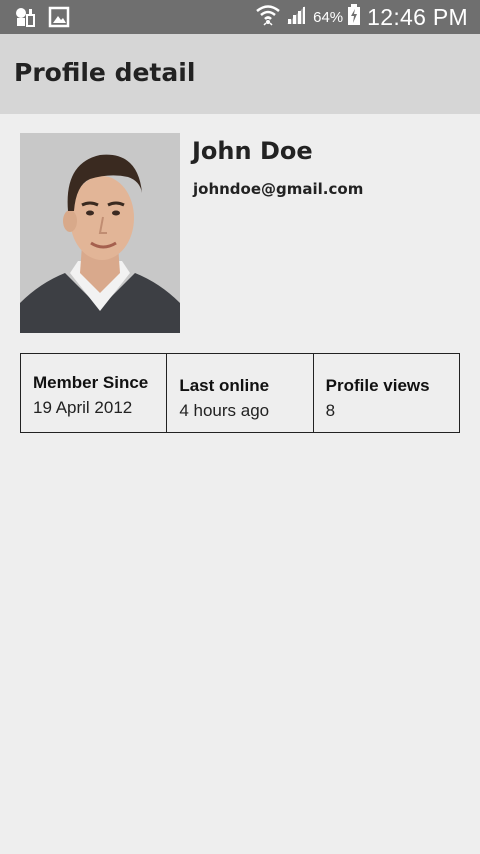  I want to click on notification-icon, so click(25, 19).